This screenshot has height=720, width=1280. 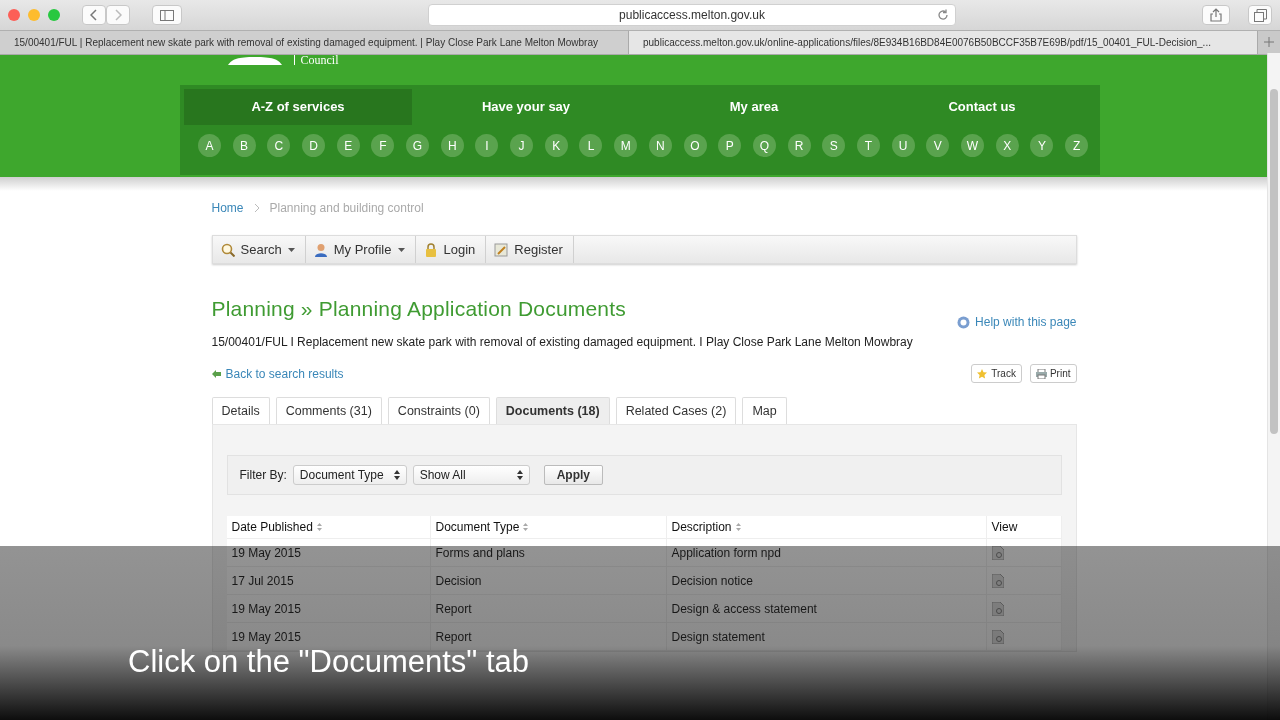 What do you see at coordinates (826, 608) in the screenshot?
I see `table-cell: Design & access statement` at bounding box center [826, 608].